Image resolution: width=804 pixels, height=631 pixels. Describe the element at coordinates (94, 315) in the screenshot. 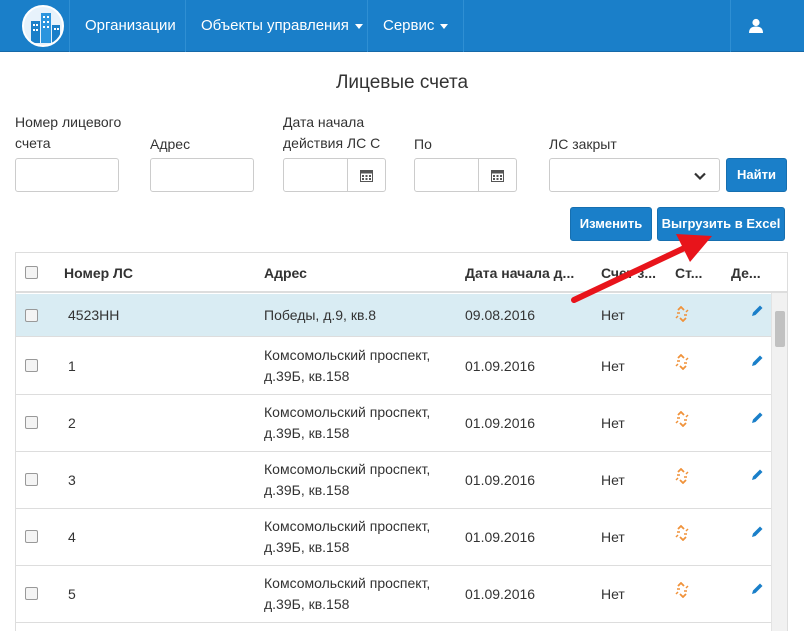

I see `account-number: 4523НН` at that location.